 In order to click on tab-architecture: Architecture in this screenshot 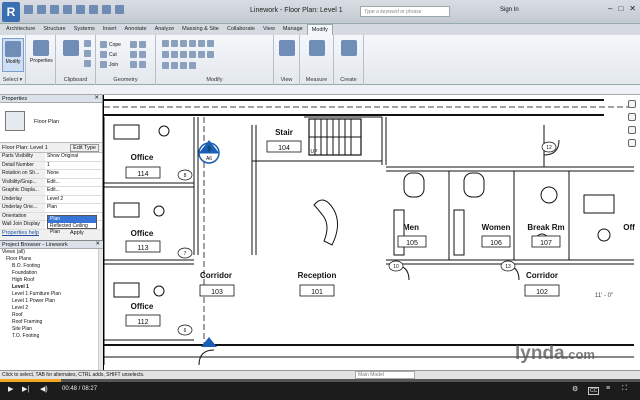, I will do `click(20, 29)`.